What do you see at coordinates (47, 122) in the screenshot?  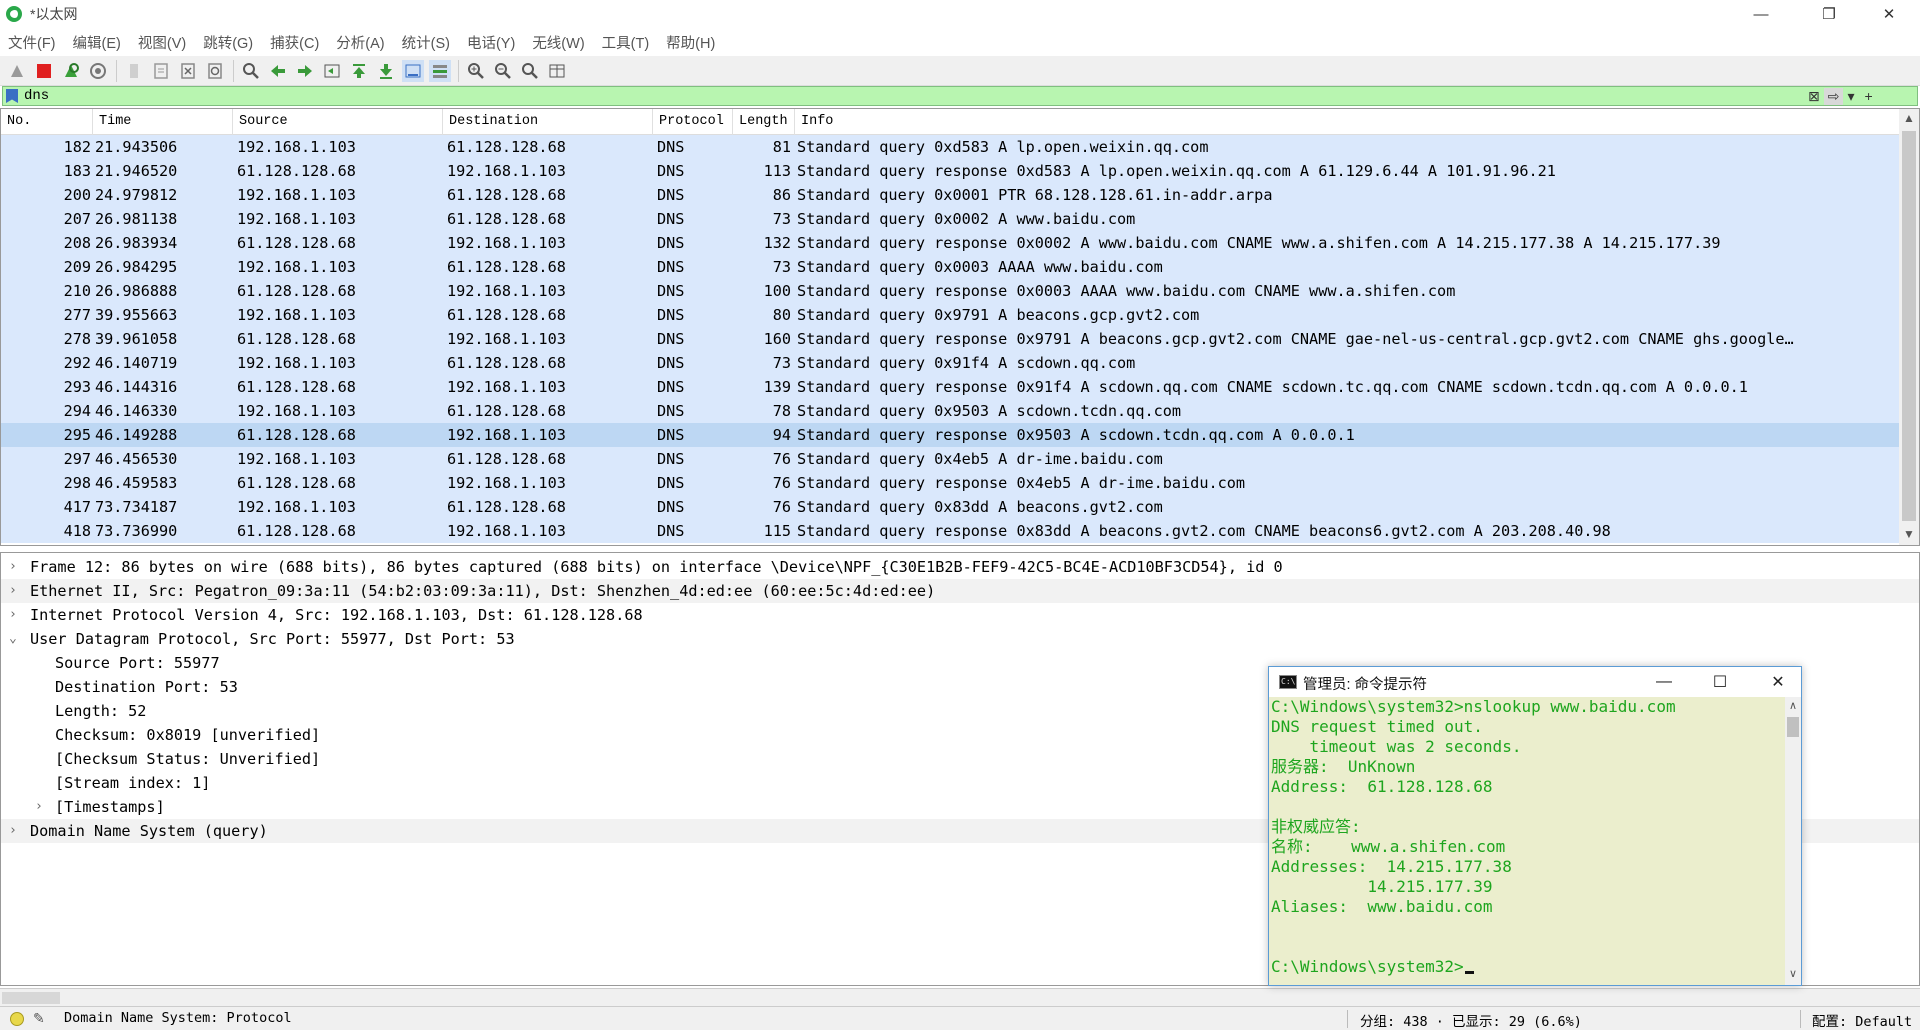 I see `column-header-no: No.` at bounding box center [47, 122].